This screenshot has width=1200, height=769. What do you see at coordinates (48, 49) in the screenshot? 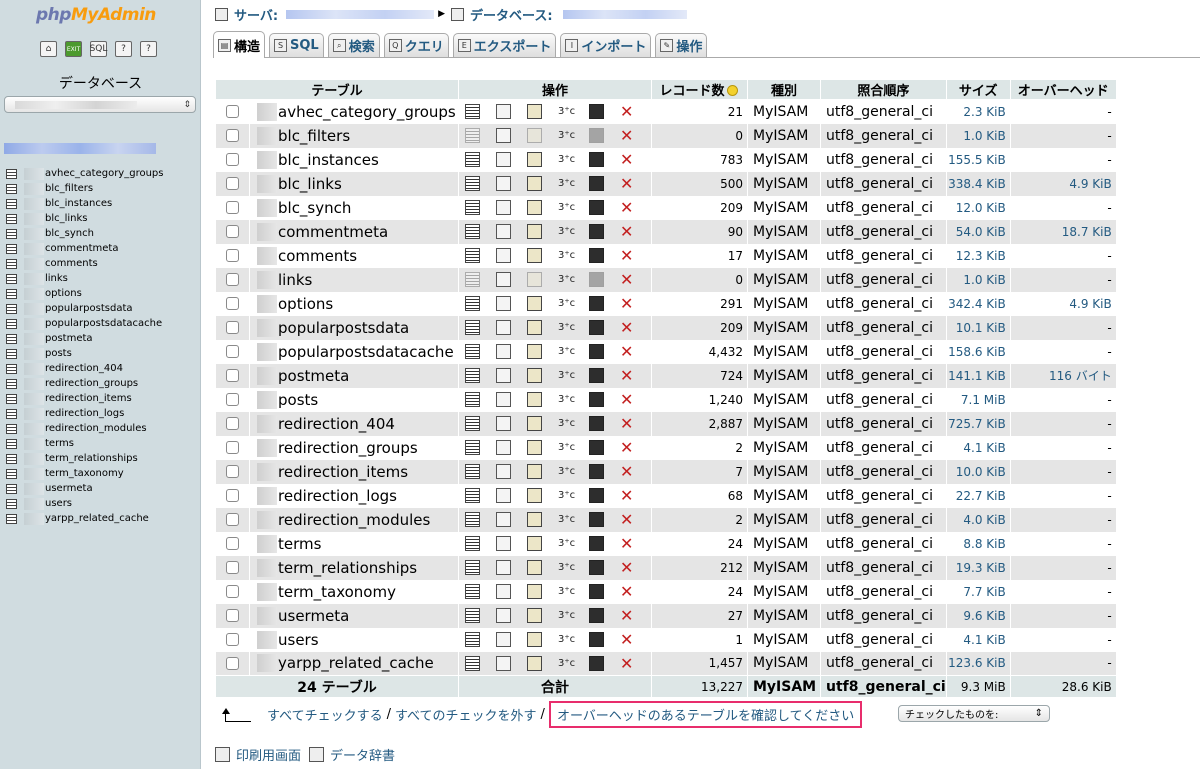
I see `home-icon: ⌂` at bounding box center [48, 49].